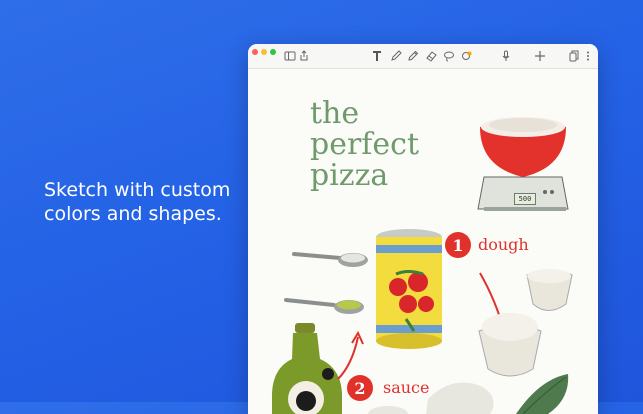  I want to click on olive-oil-bottle-illustration, so click(307, 368).